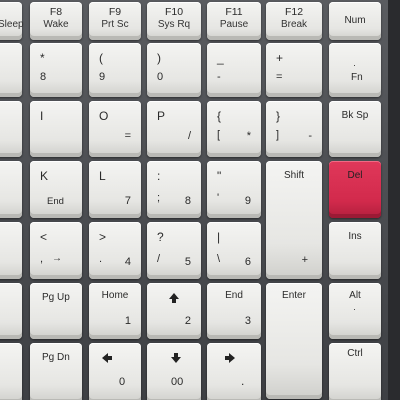 The height and width of the screenshot is (400, 400). I want to click on key-left-partial-r7, so click(11, 371).